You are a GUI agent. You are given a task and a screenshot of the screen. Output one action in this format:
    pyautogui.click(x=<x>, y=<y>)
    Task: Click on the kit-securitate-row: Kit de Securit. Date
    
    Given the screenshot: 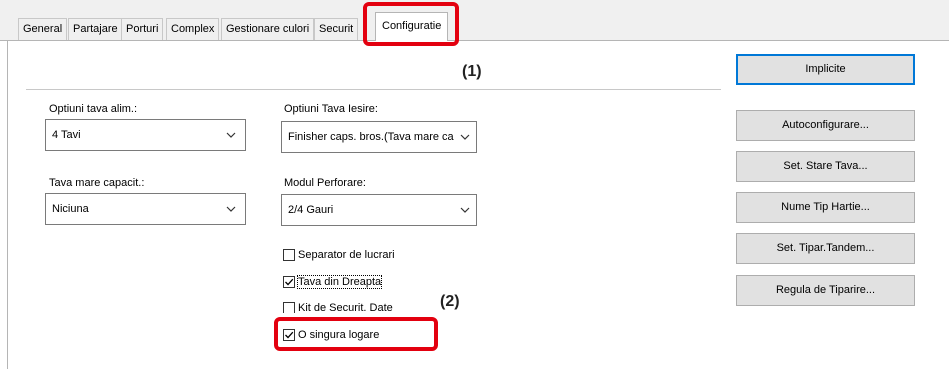 What is the action you would take?
    pyautogui.click(x=360, y=306)
    